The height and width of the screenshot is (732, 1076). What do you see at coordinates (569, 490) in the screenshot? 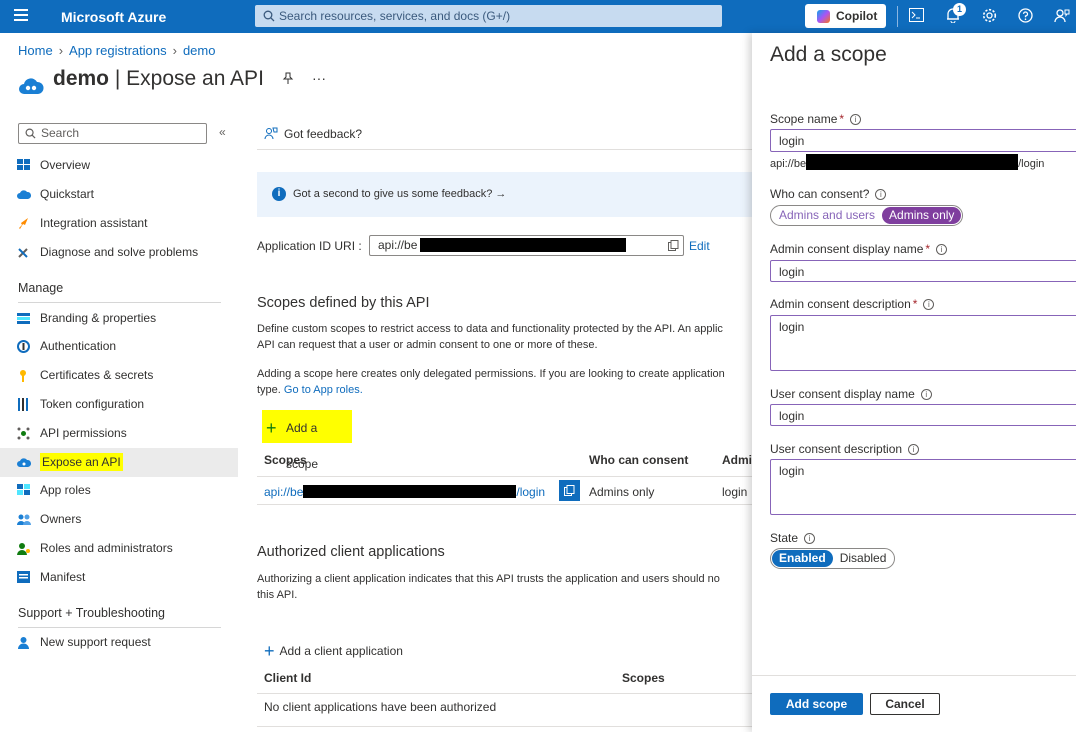
I see `copy-scope-button` at bounding box center [569, 490].